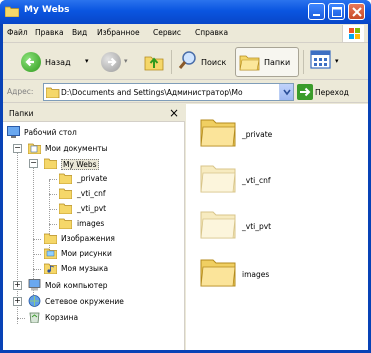 This screenshot has height=353, width=371. I want to click on folder-up-icon, so click(154, 63).